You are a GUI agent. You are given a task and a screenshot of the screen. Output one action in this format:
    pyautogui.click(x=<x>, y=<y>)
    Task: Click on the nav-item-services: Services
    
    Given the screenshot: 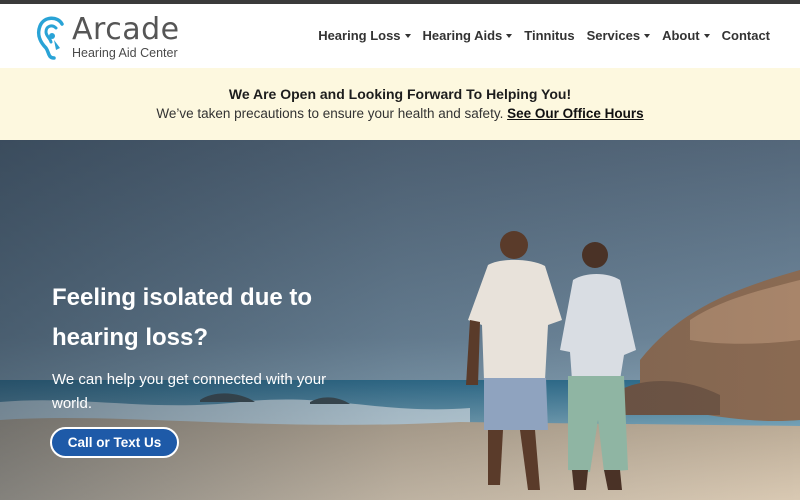 What is the action you would take?
    pyautogui.click(x=619, y=35)
    